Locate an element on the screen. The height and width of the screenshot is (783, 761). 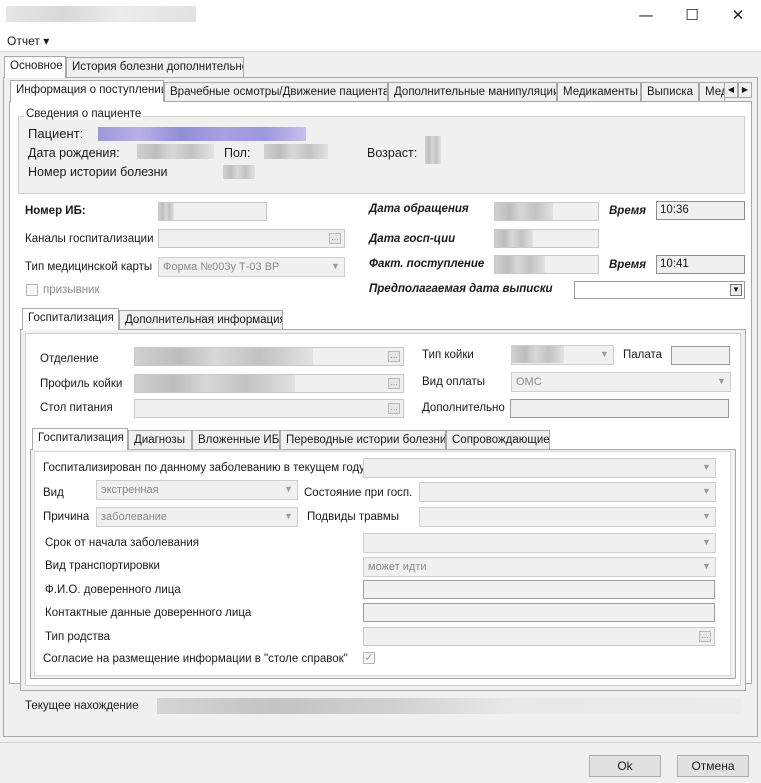
conscript-checkbox is located at coordinates (32, 290).